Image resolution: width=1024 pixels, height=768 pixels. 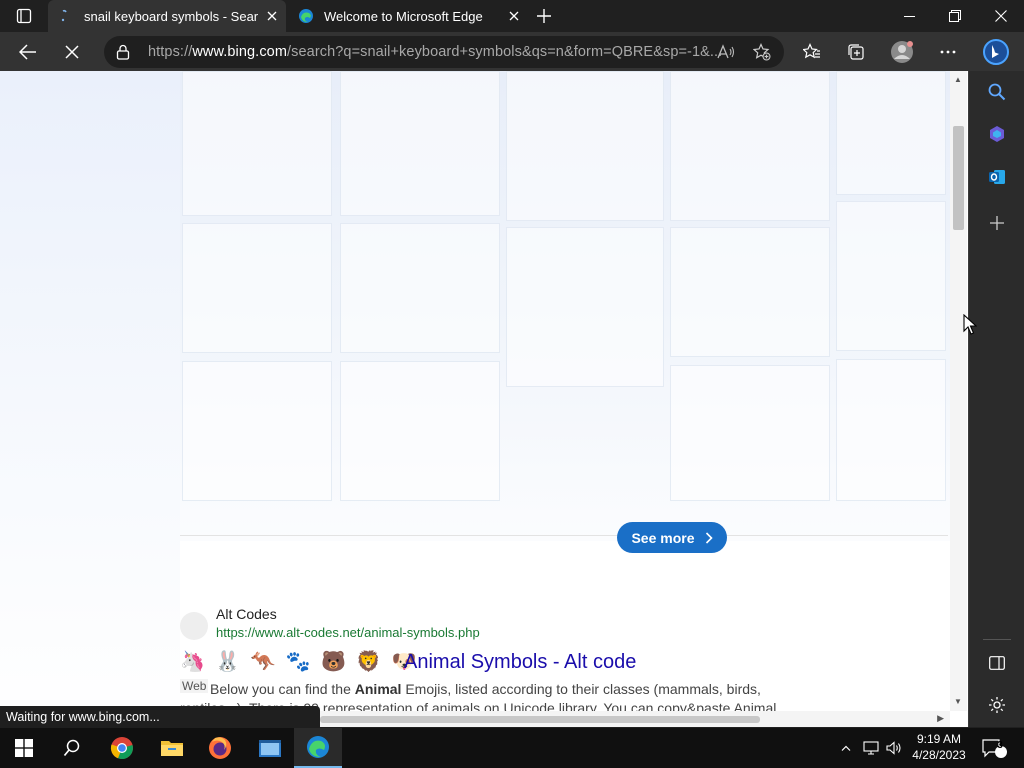 I want to click on result-title-link: Animal Symbols - Alt code, so click(x=520, y=662).